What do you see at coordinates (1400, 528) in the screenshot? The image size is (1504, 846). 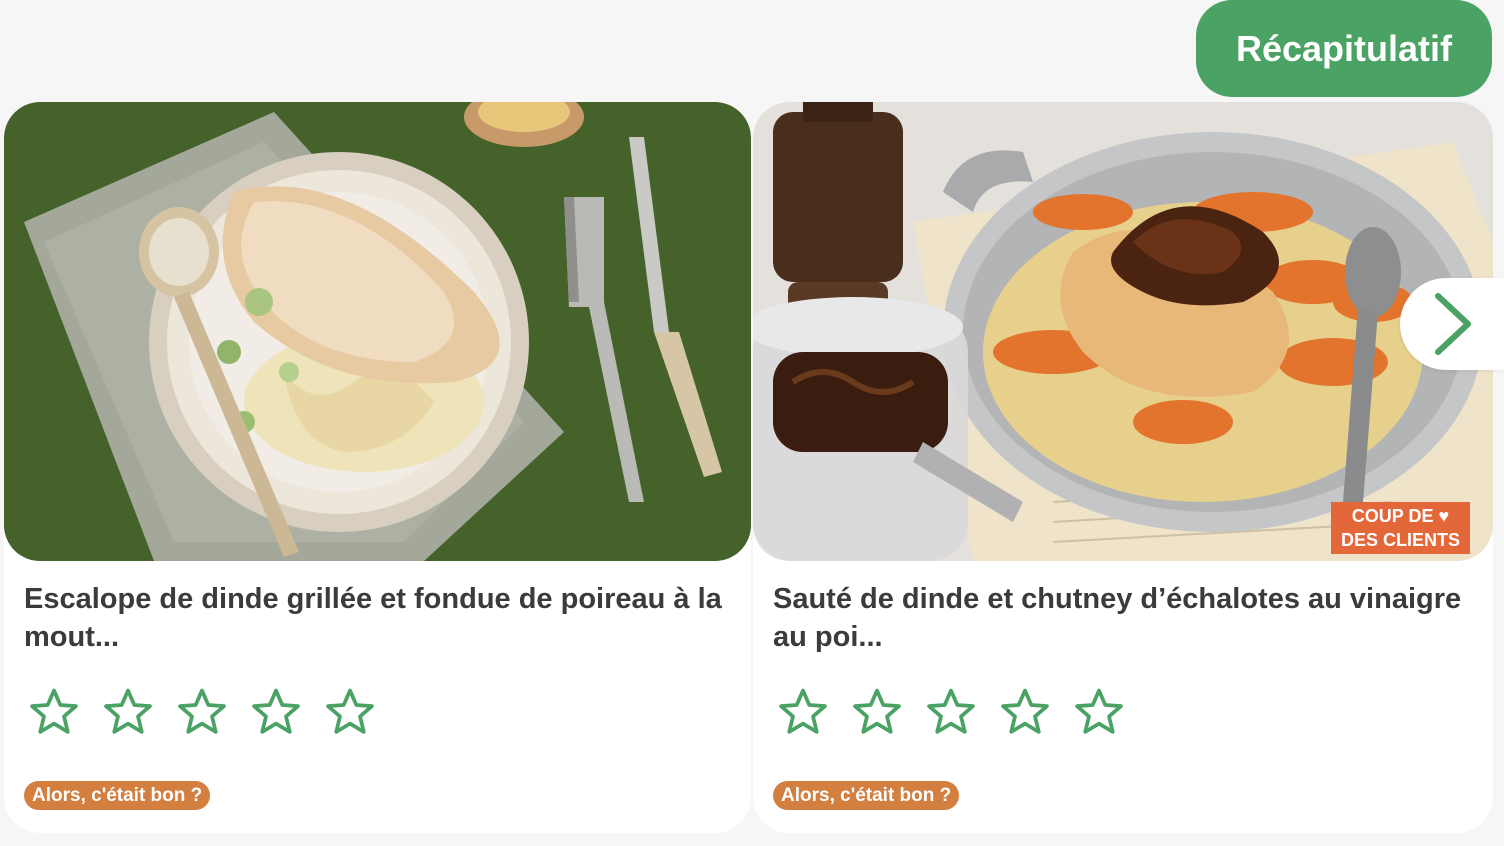 I see `promo-badge: COUP DE ♥ DES CLIENTS` at bounding box center [1400, 528].